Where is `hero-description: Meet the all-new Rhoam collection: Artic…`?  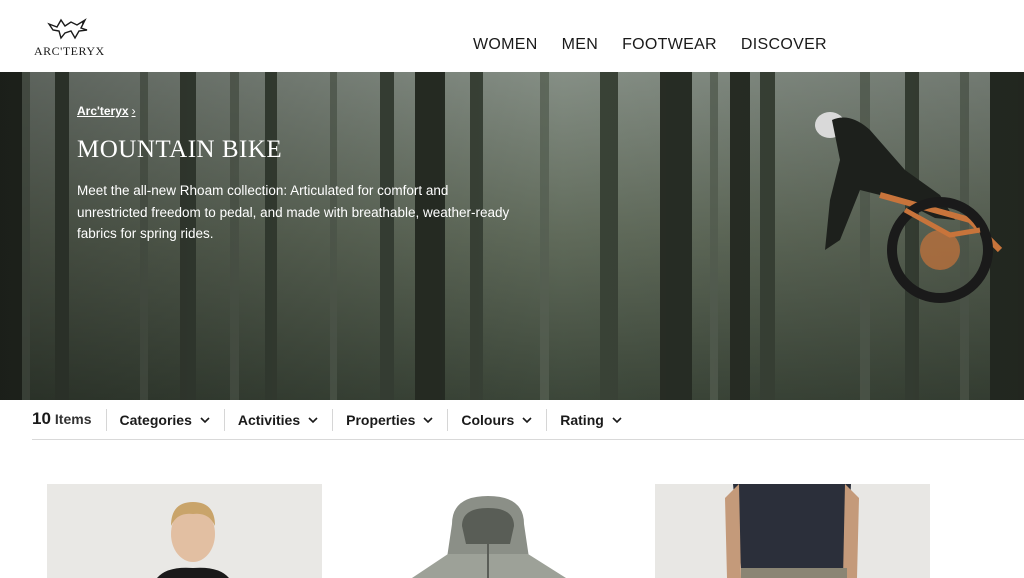 hero-description: Meet the all-new Rhoam collection: Artic… is located at coordinates (293, 212).